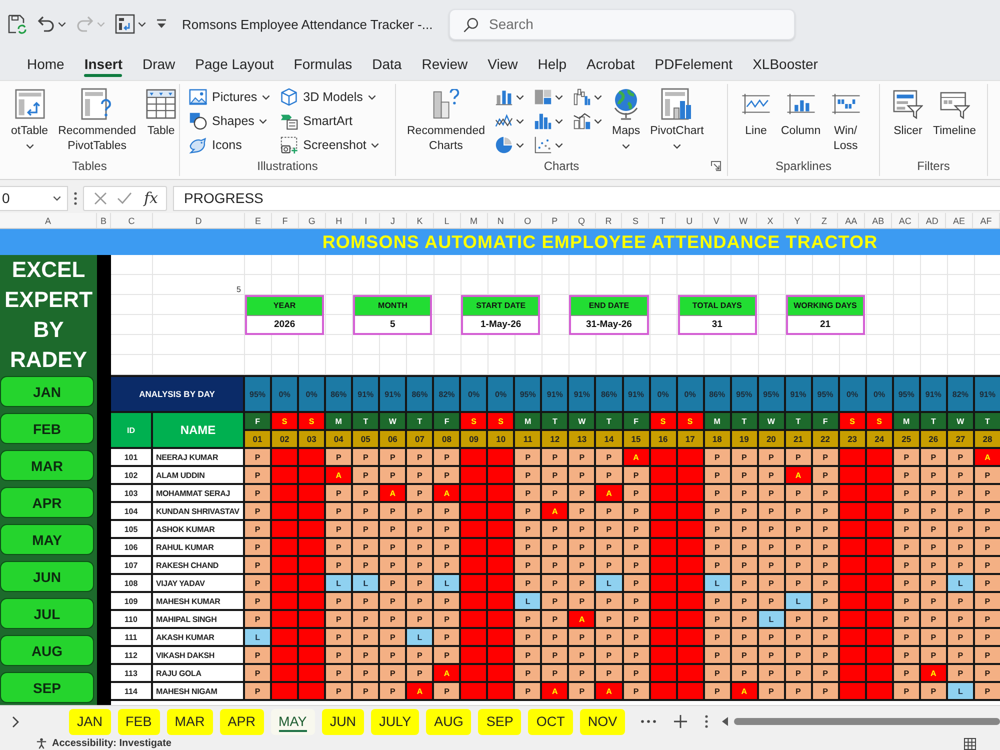  I want to click on month-button: FEB, so click(47, 428).